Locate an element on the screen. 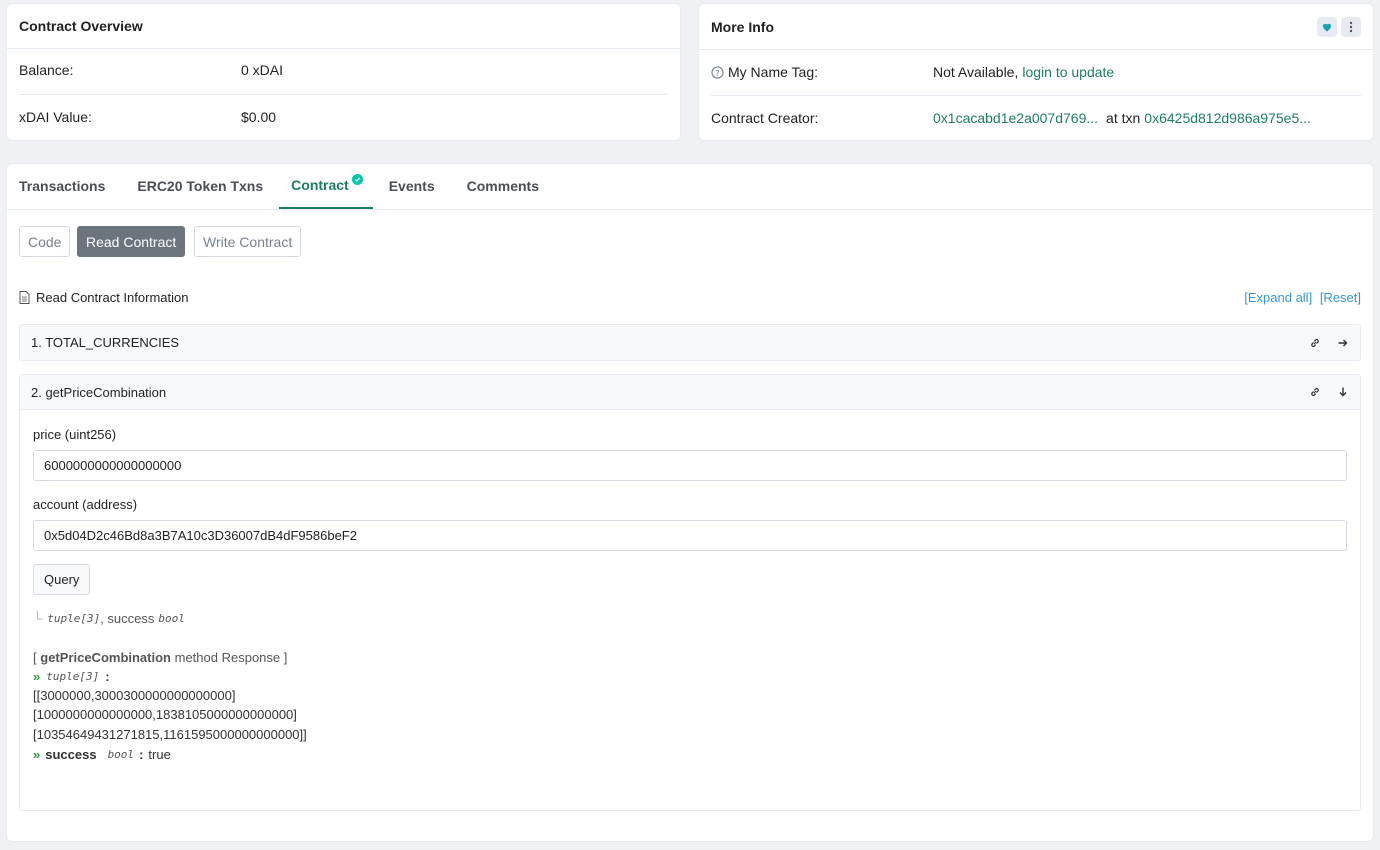  output-2-row: » success bool : true is located at coordinates (102, 754).